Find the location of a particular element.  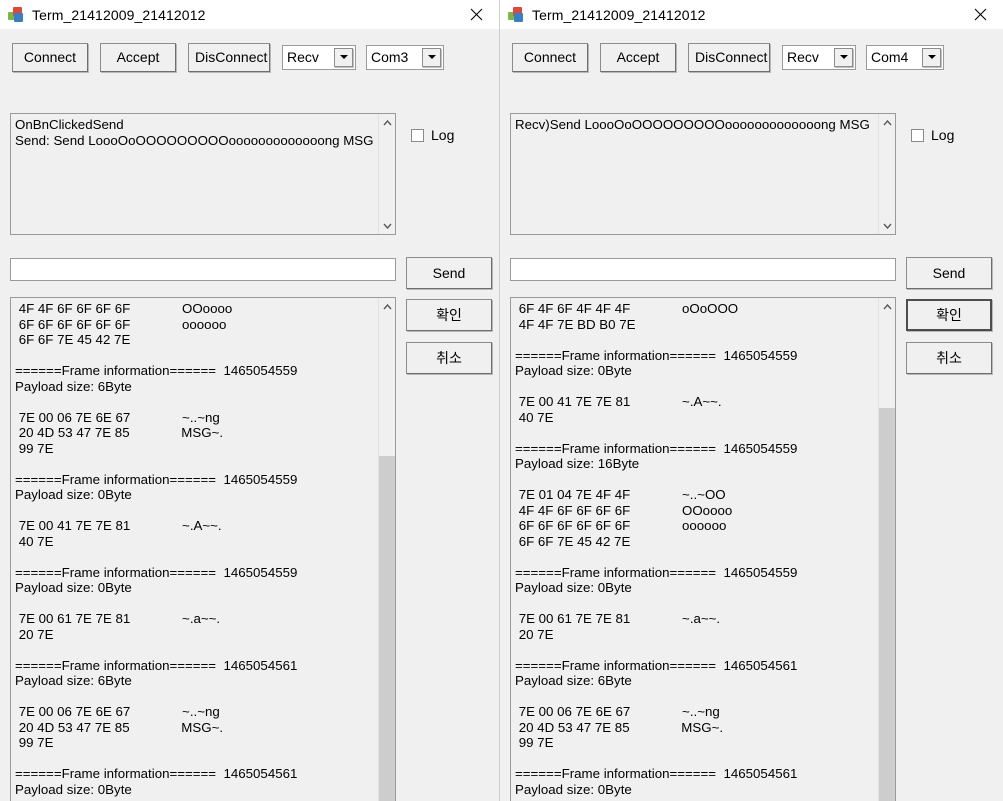

port-select: Com3 is located at coordinates (405, 57).